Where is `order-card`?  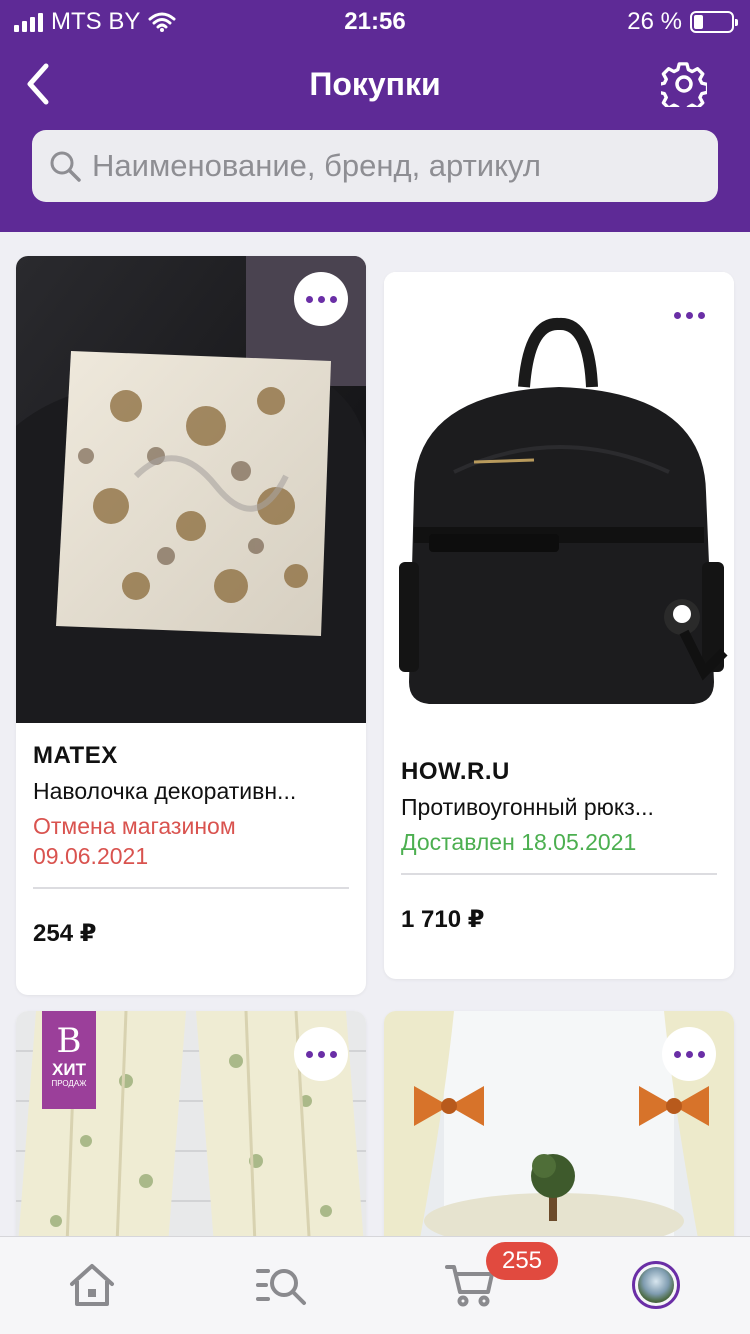
order-card is located at coordinates (559, 1141).